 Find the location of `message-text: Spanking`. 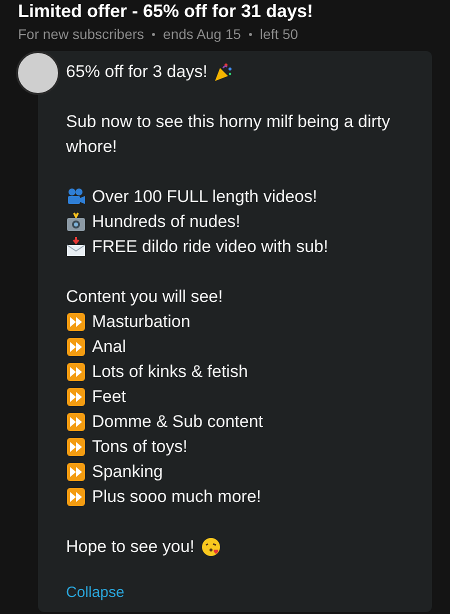

message-text: Spanking is located at coordinates (127, 472).